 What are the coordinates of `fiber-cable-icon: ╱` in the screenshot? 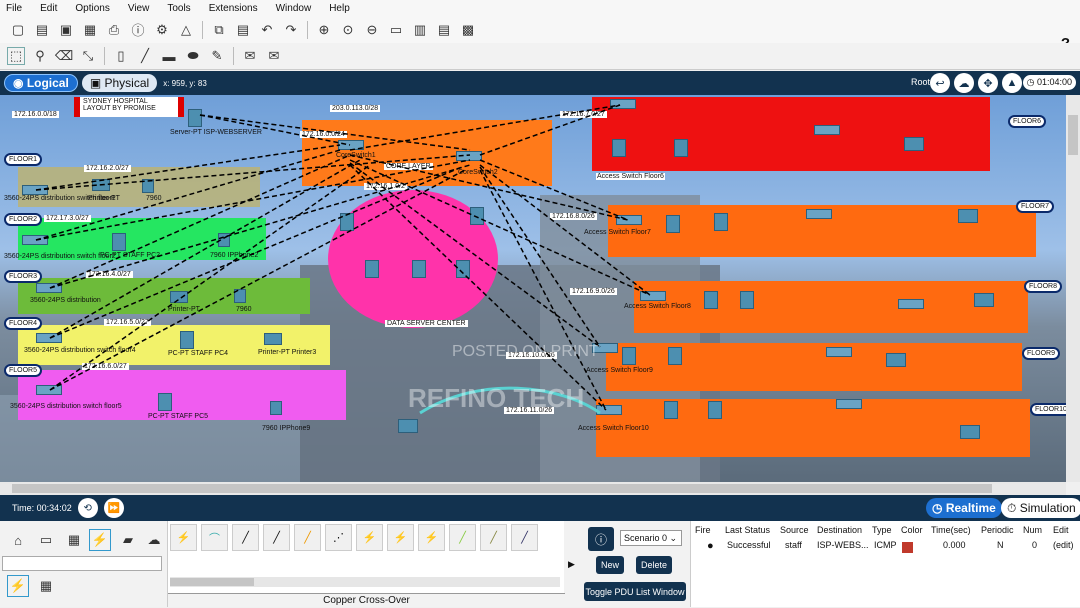 It's located at (307, 537).